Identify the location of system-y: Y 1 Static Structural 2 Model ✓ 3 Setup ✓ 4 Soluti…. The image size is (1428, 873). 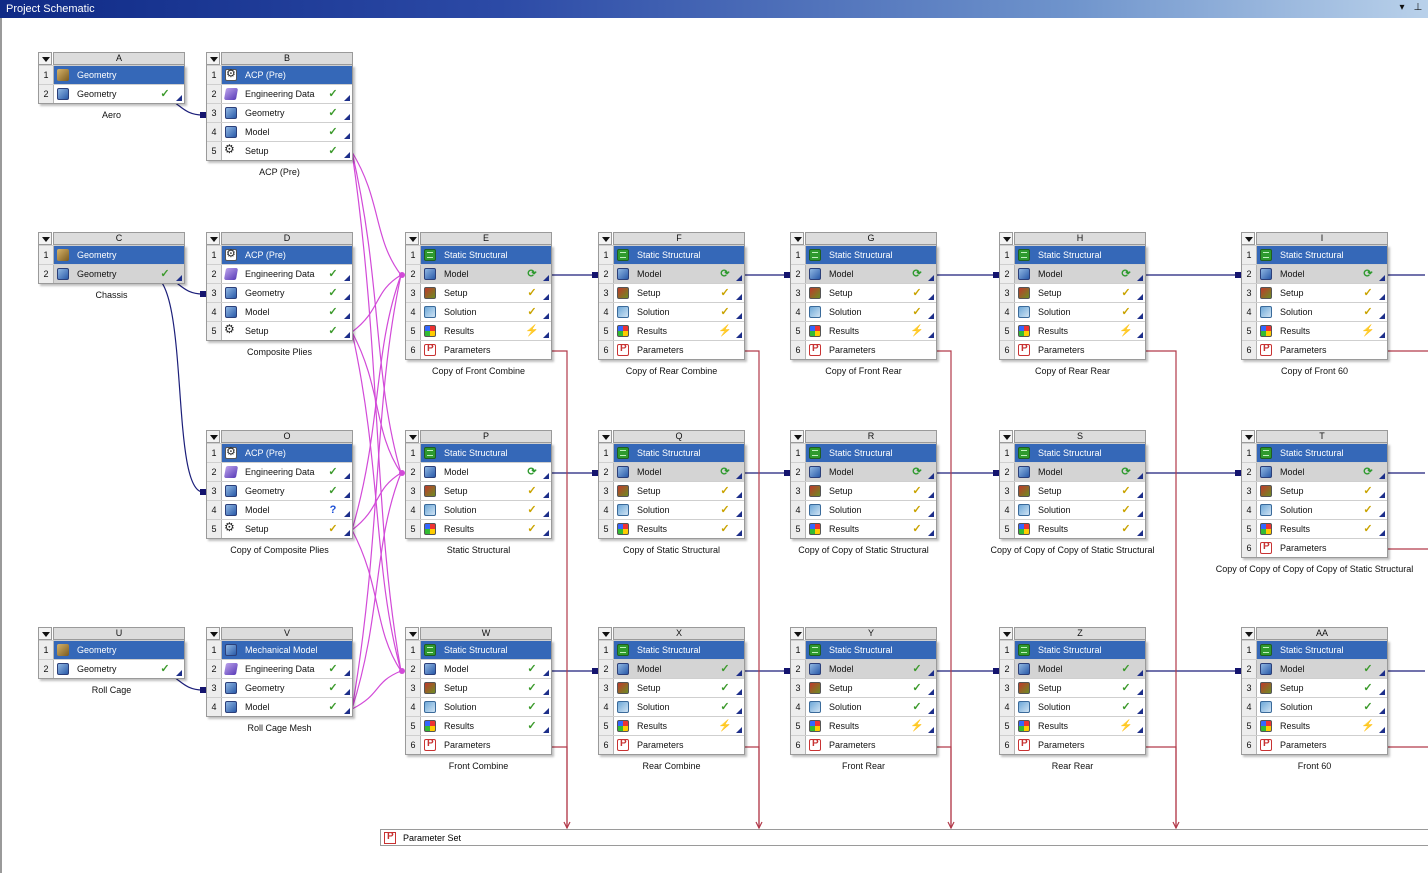
(863, 691).